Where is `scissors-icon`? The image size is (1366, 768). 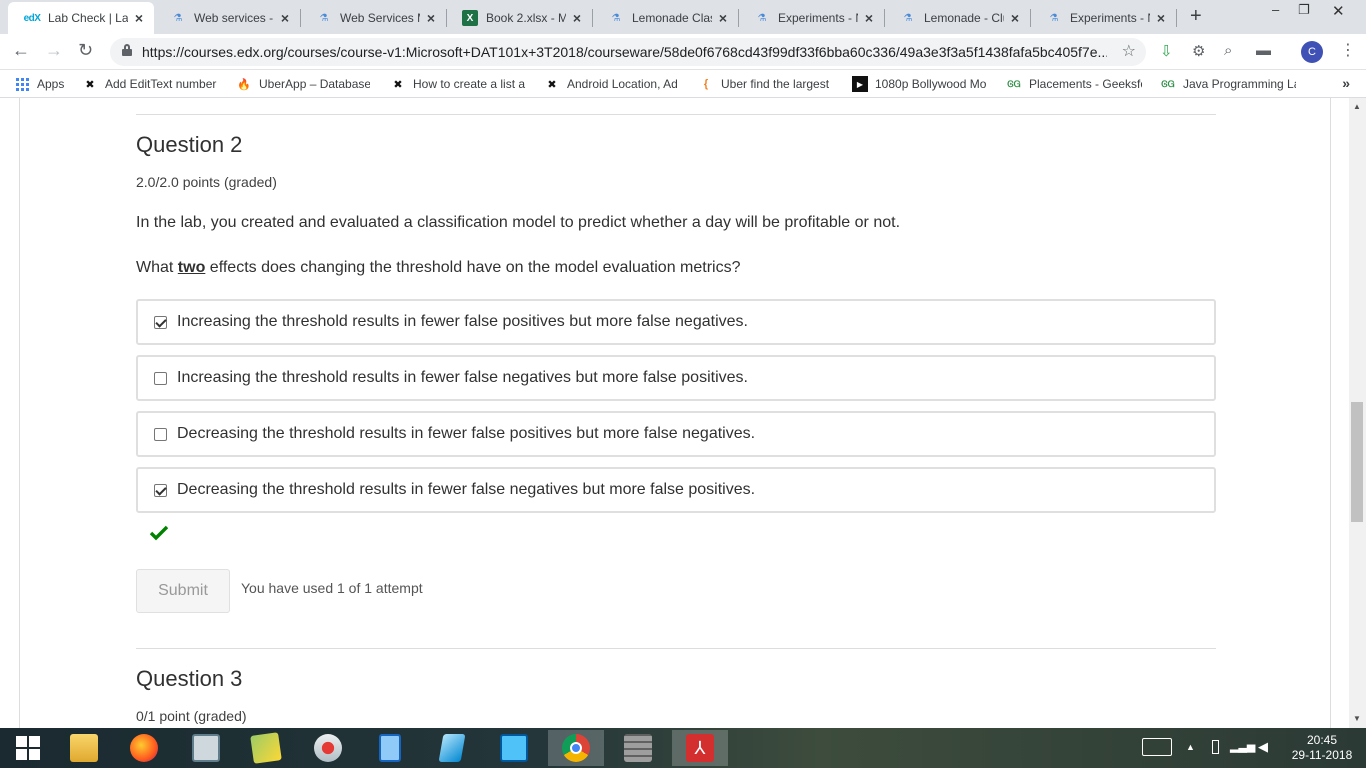 scissors-icon is located at coordinates (328, 748).